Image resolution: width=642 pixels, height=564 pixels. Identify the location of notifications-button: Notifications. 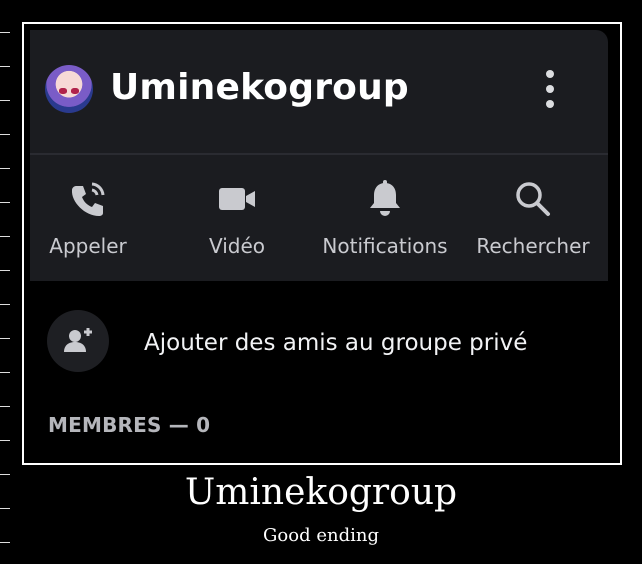
(385, 218).